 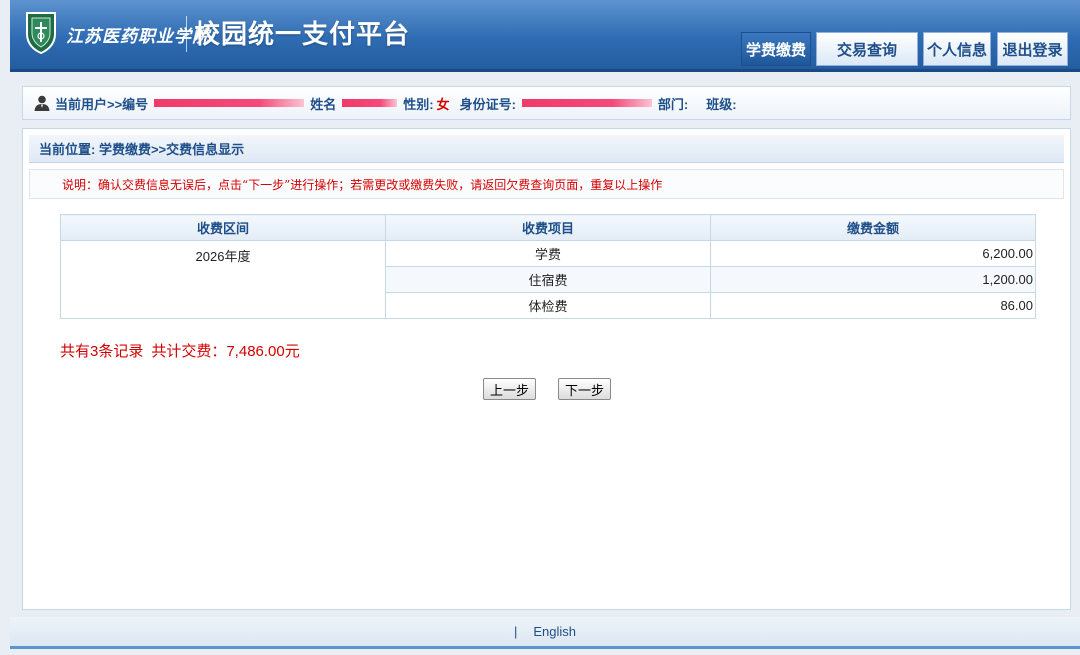 I want to click on table-row: 2026年度 学费 6,200.00, so click(x=548, y=279).